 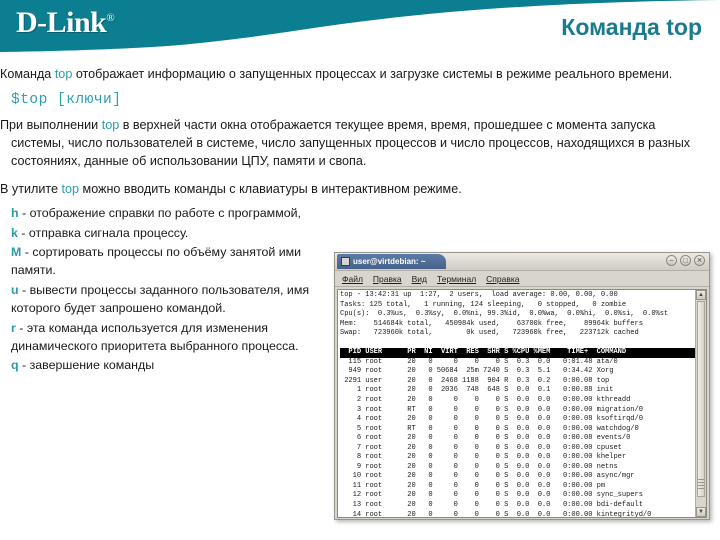 I want to click on key-desc: - завершение команды, so click(x=86, y=365).